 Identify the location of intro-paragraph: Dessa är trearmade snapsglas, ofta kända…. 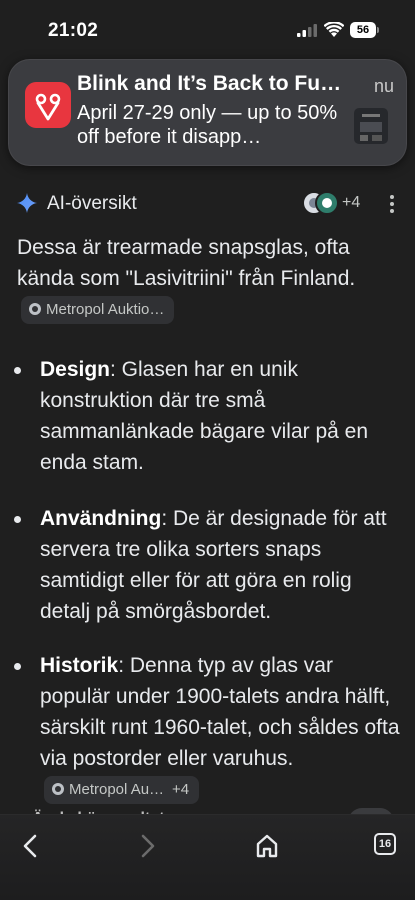
(212, 278).